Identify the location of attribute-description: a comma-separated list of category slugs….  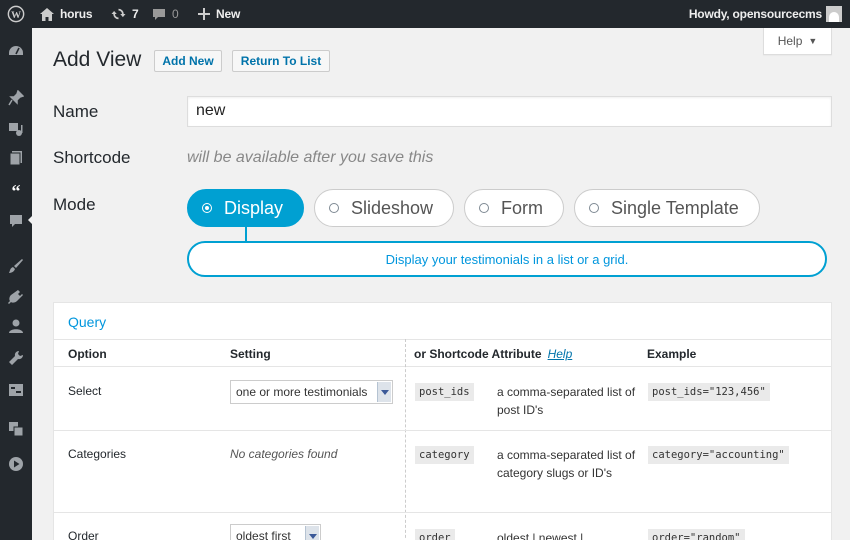
(566, 464).